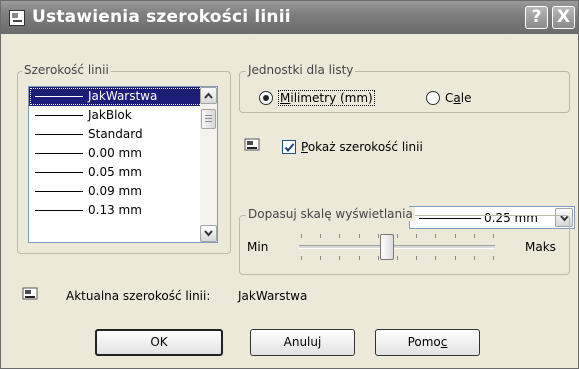  What do you see at coordinates (208, 119) in the screenshot?
I see `scroll-thumb` at bounding box center [208, 119].